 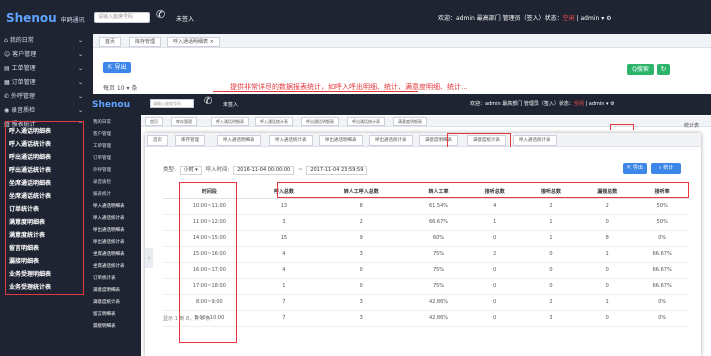 I want to click on overlay1-sidebar-item: 呼出通话统计表, so click(x=115, y=243).